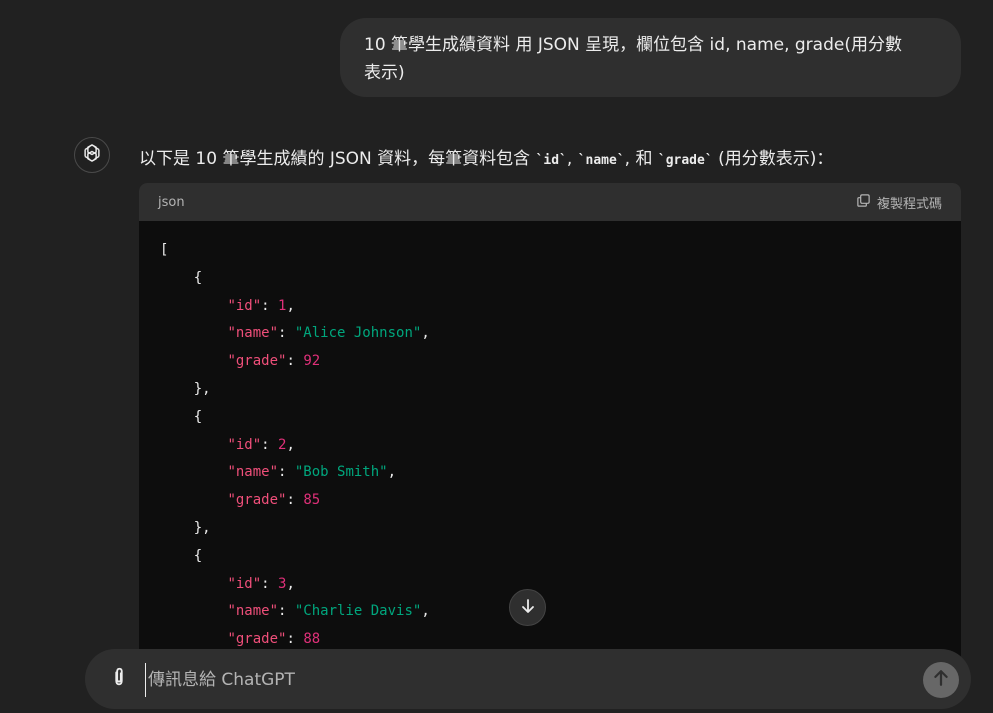  Describe the element at coordinates (551, 160) in the screenshot. I see `inline-code-id: `id`` at that location.